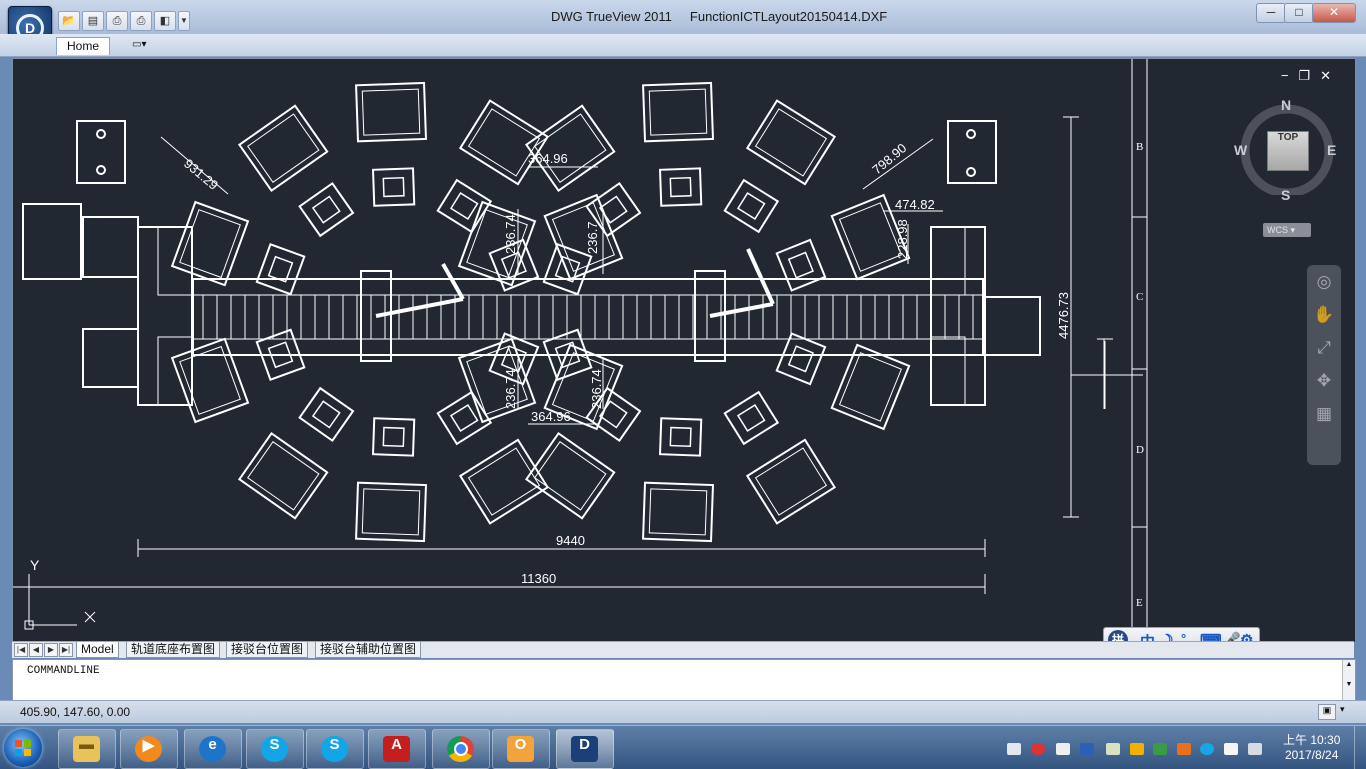 This screenshot has height=769, width=1366. Describe the element at coordinates (165, 21) in the screenshot. I see `preview-icon: ◧` at that location.